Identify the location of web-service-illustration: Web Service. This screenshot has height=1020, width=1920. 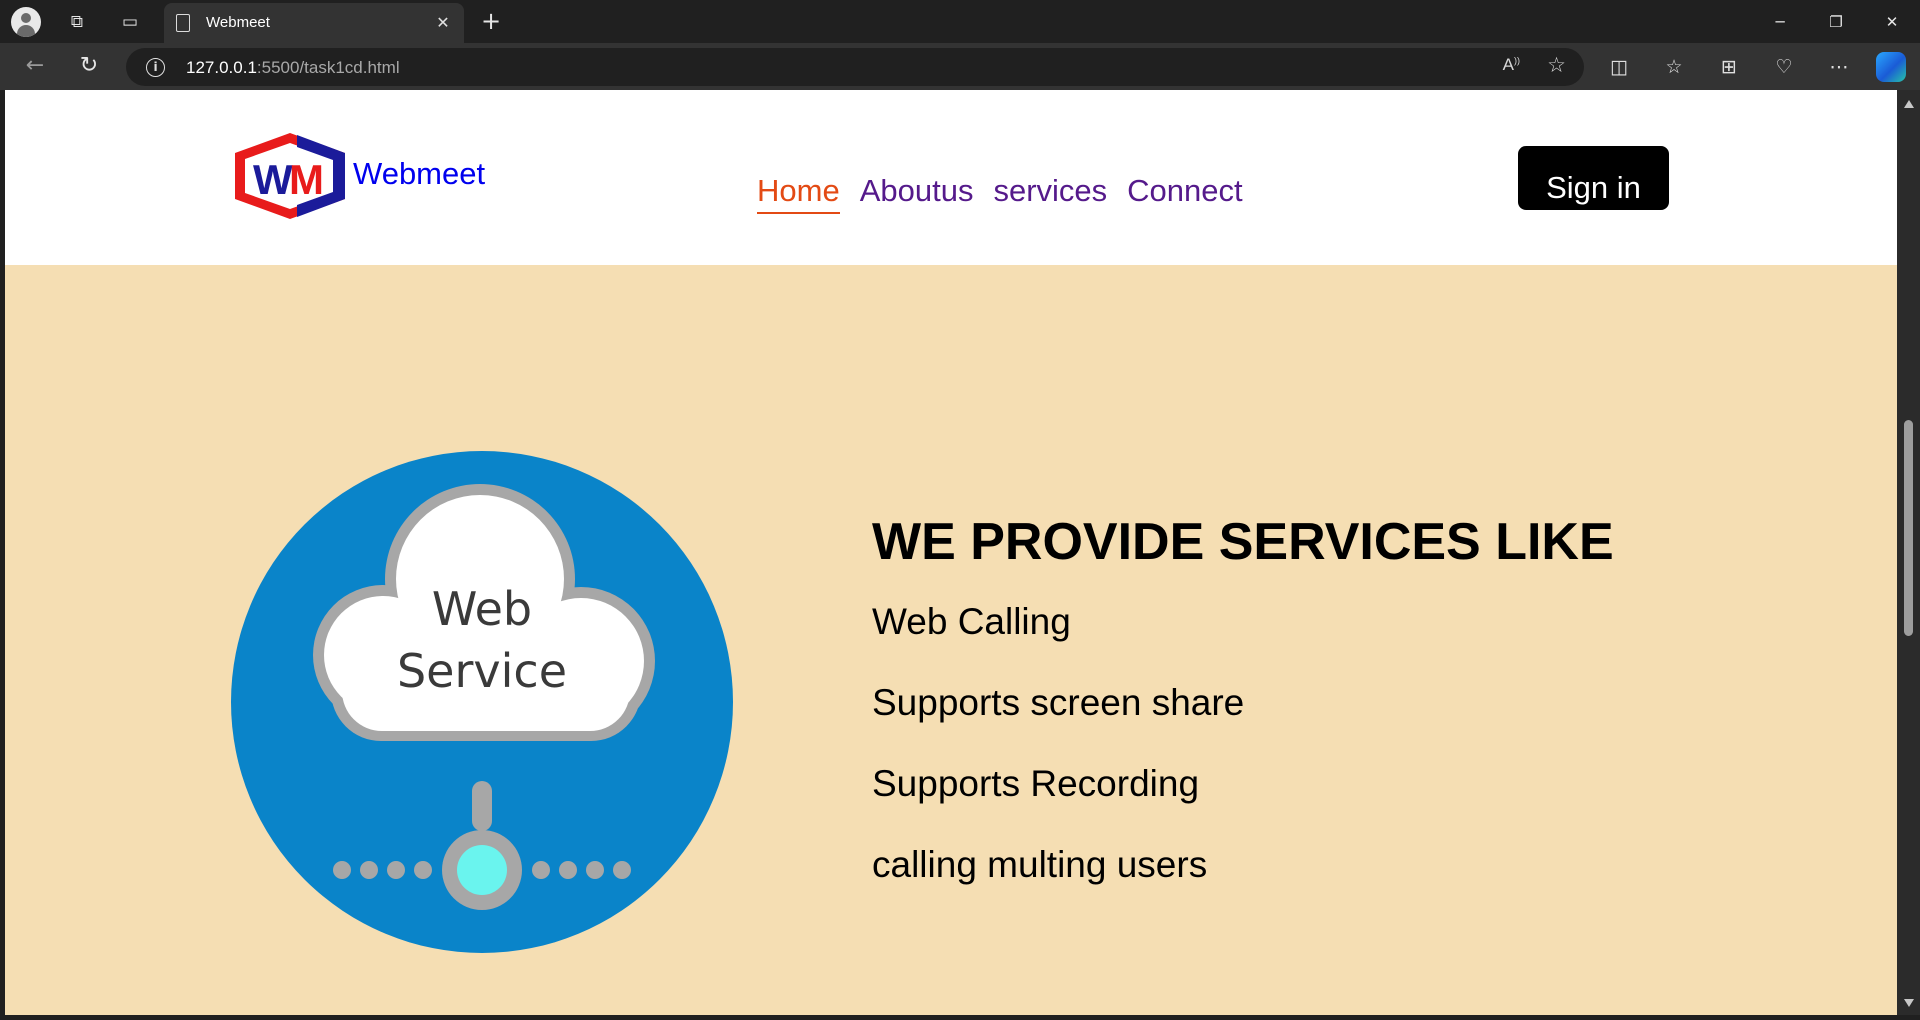
(482, 702).